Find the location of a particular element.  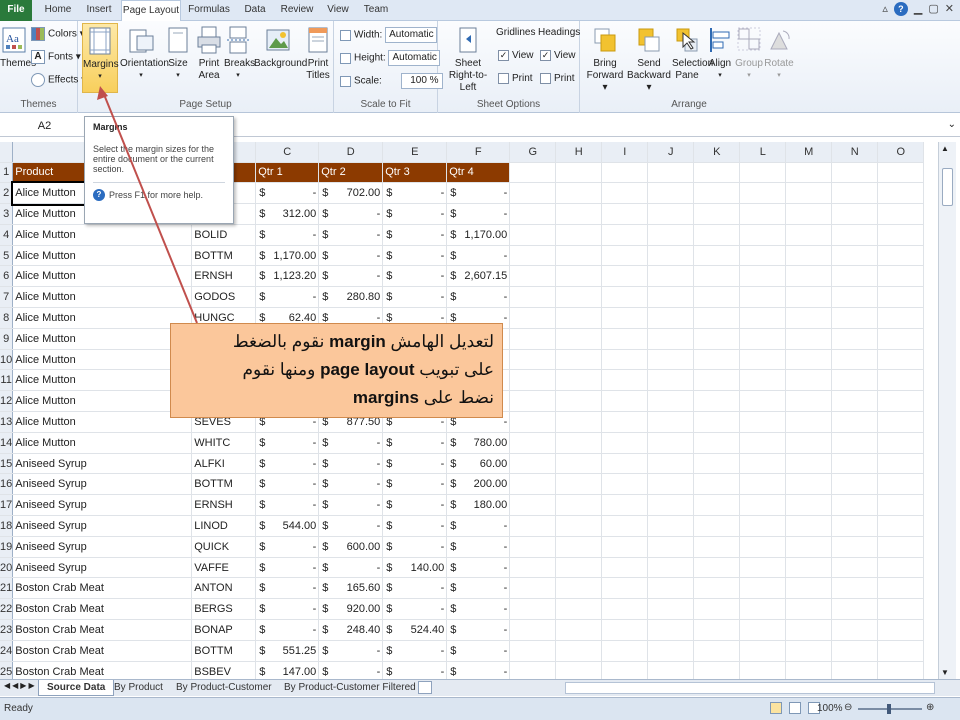

row-header: 1 is located at coordinates (7, 173).